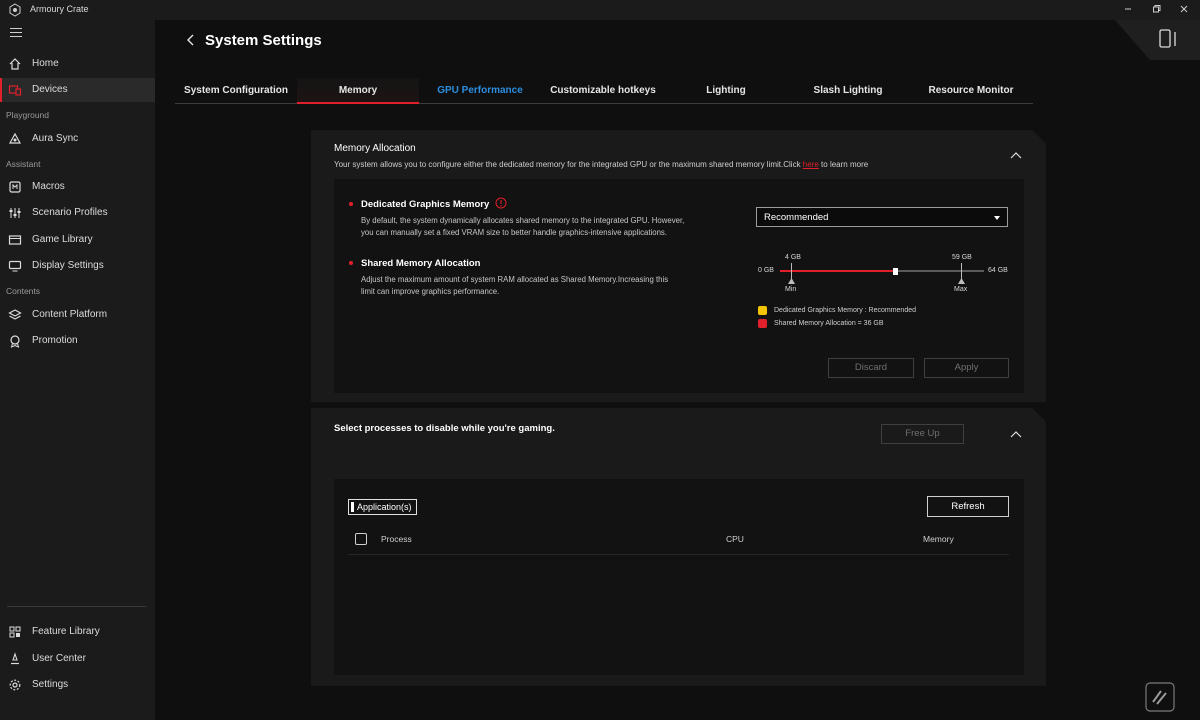  Describe the element at coordinates (68, 265) in the screenshot. I see `sidebar-item-label: Display Settings` at that location.